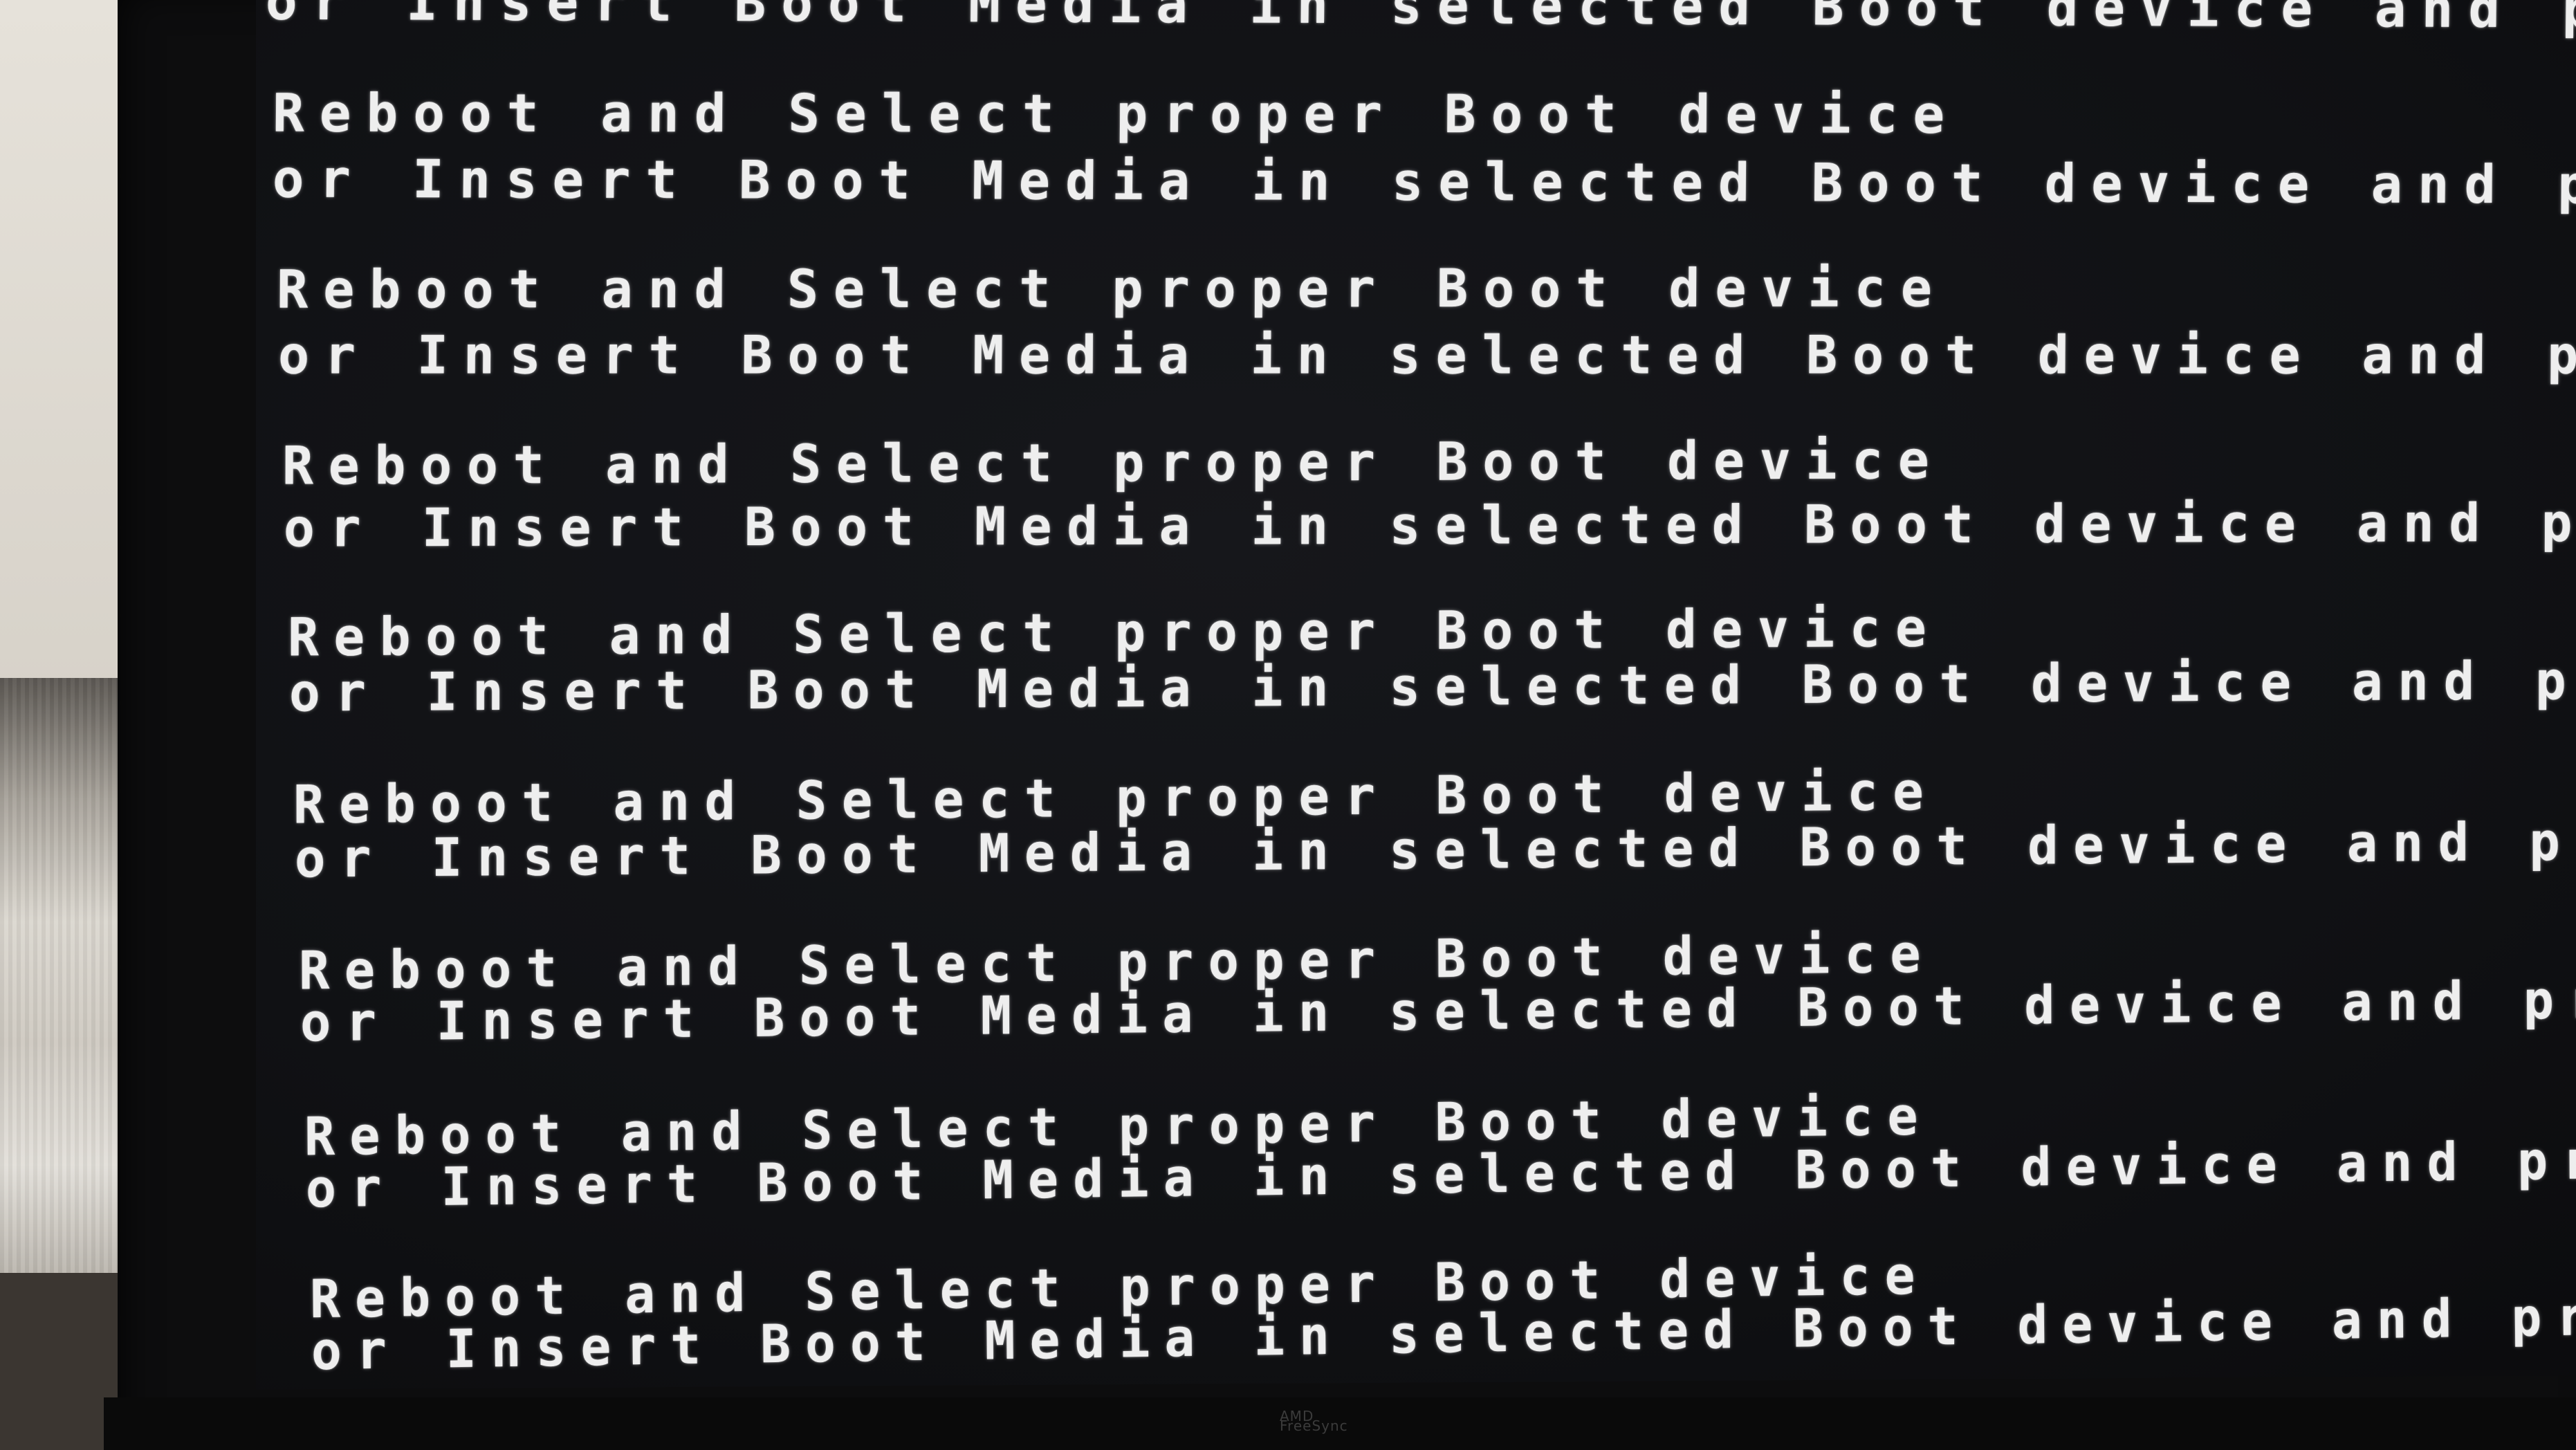 The width and height of the screenshot is (2576, 1450). I want to click on amd-freesync-logo: AMD FreeSync, so click(1328, 1421).